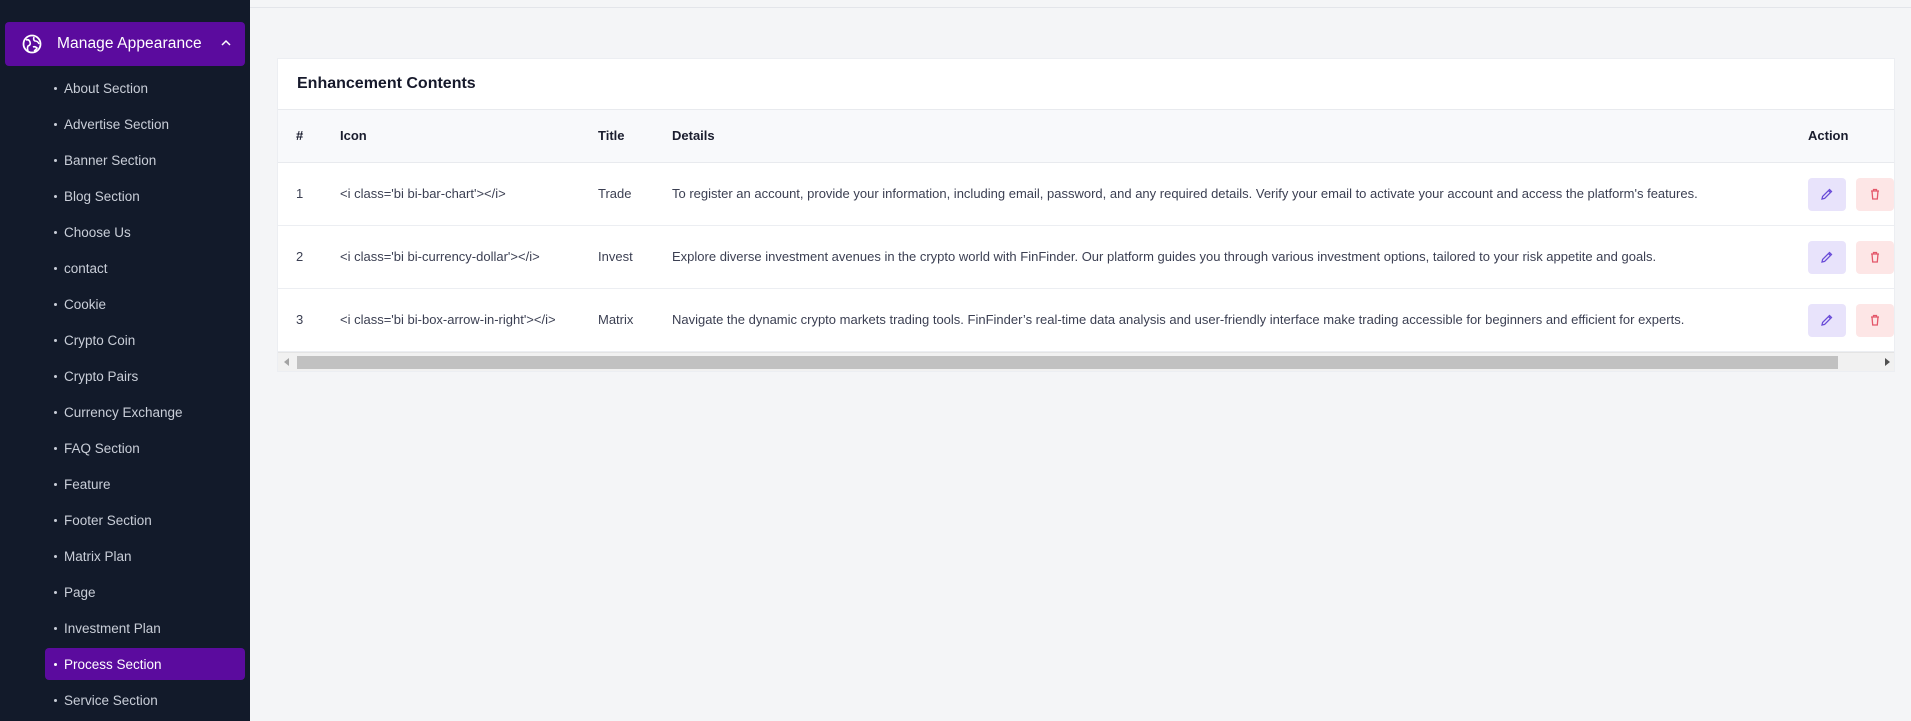 The height and width of the screenshot is (721, 1911). What do you see at coordinates (112, 628) in the screenshot?
I see `sidebar-item-label: Investment Plan` at bounding box center [112, 628].